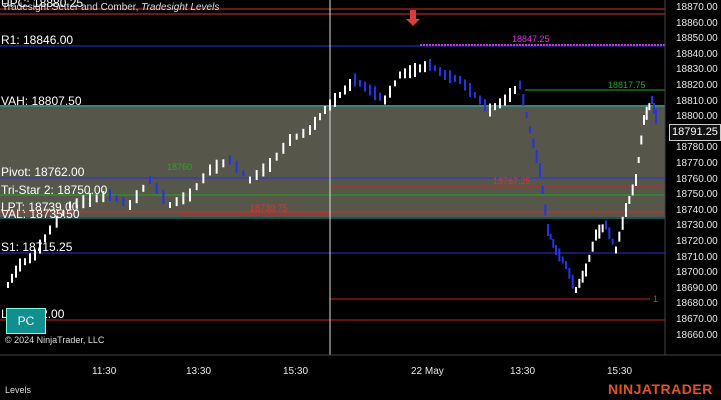  I want to click on y-axis-label: 18810.00, so click(697, 101).